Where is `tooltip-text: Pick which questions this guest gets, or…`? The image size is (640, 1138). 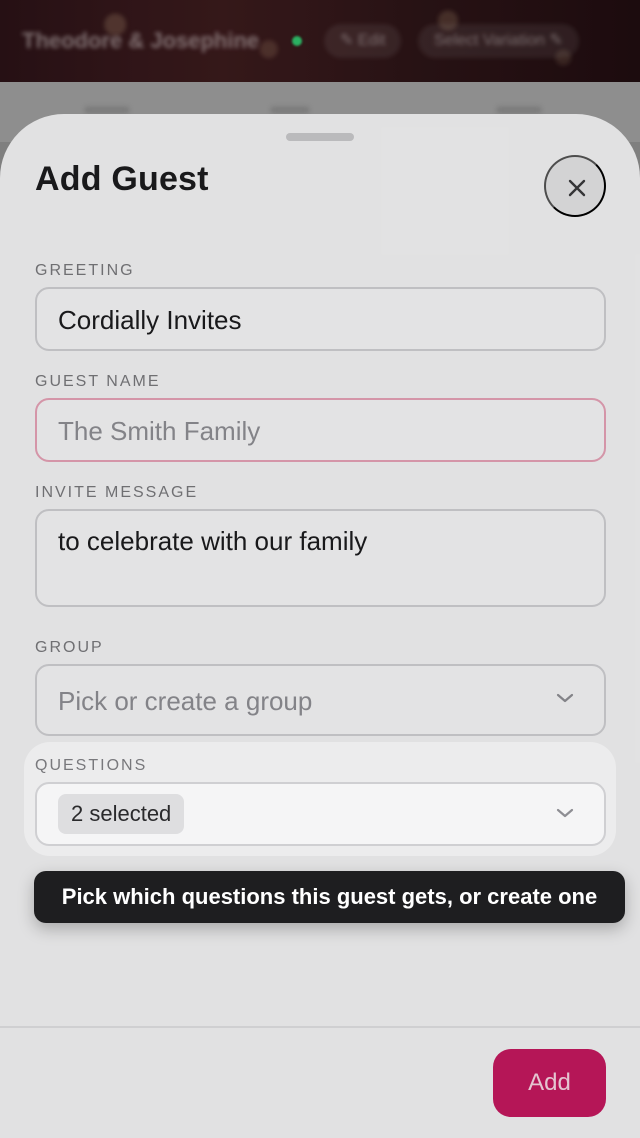
tooltip-text: Pick which questions this guest gets, or… is located at coordinates (329, 896).